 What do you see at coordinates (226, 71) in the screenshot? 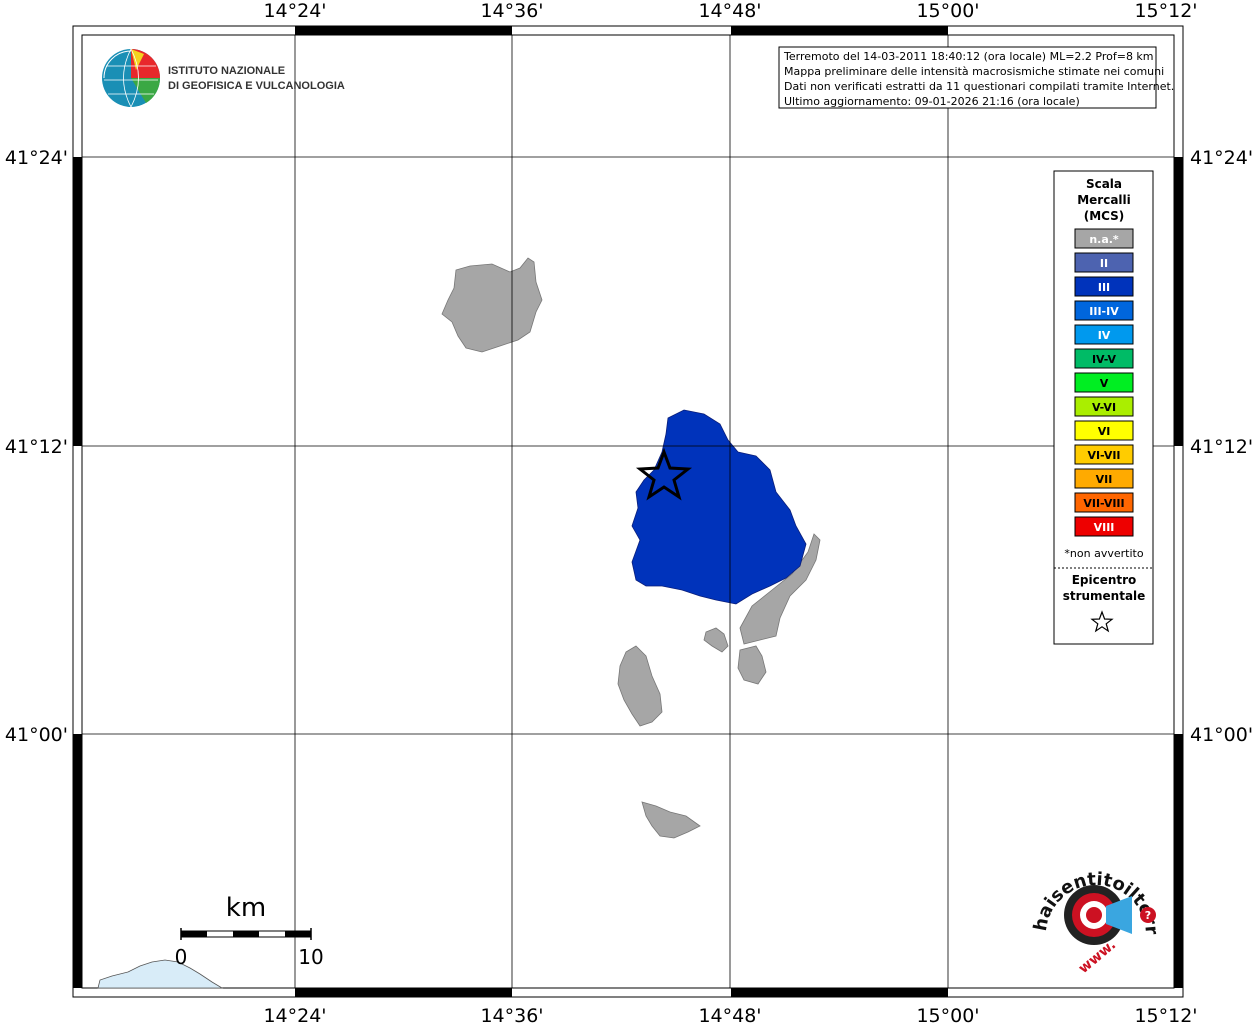
I see `ingv-name-line1: ISTITUTO NAZIONALE` at bounding box center [226, 71].